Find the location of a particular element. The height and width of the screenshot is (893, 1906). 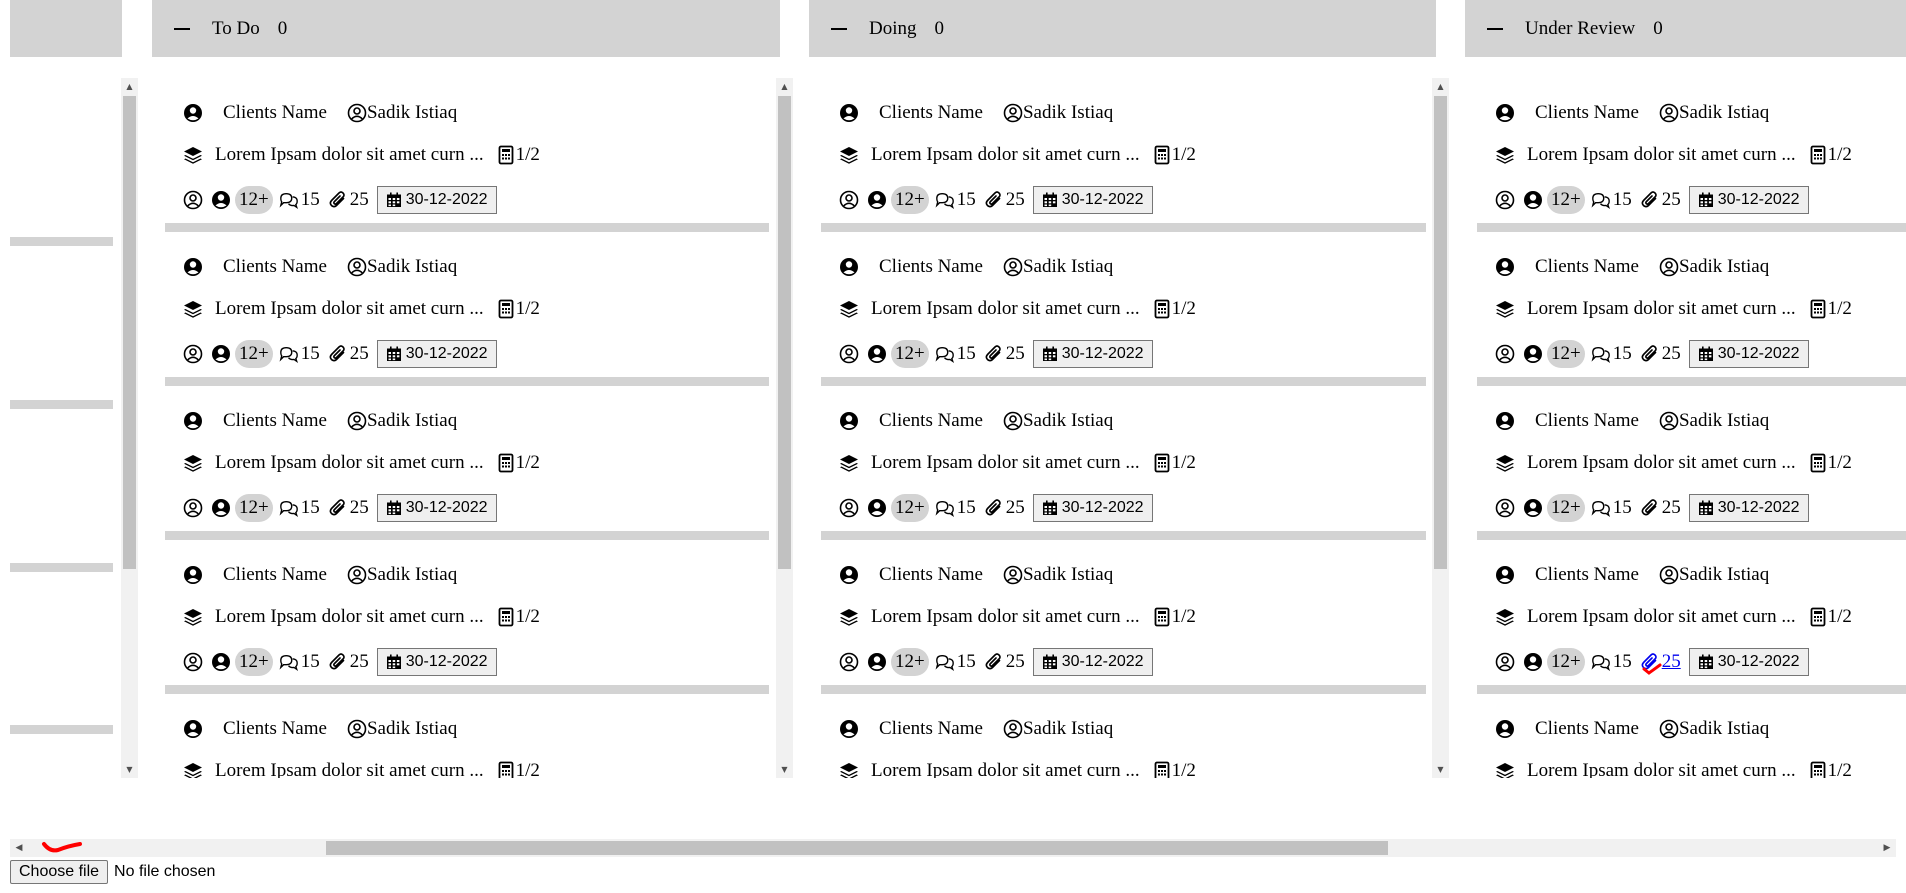

scroll-right-arrow-icon: ▶ is located at coordinates (1887, 848).